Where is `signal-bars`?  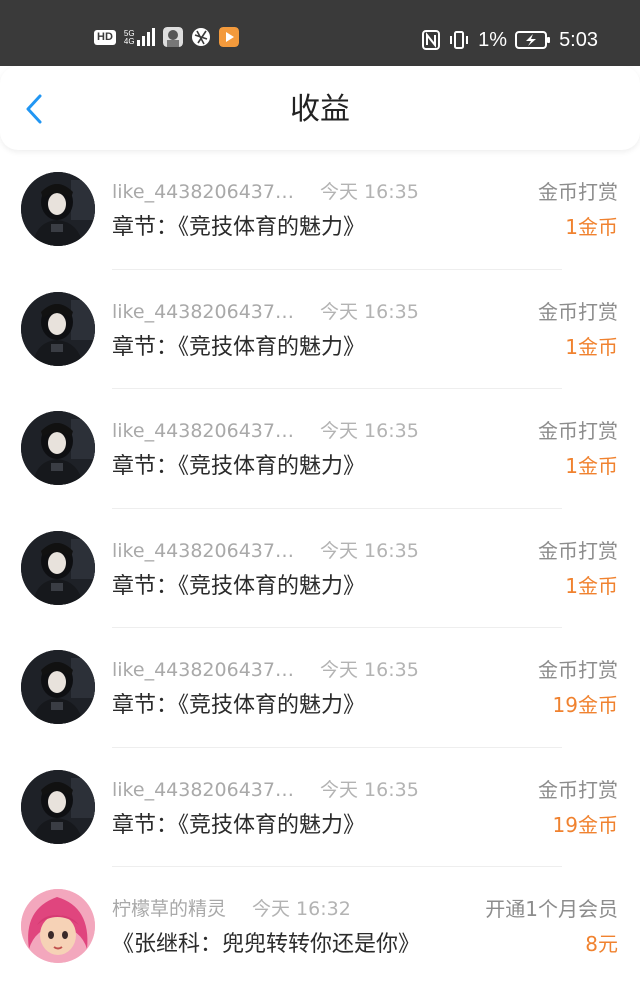
signal-bars is located at coordinates (145, 37).